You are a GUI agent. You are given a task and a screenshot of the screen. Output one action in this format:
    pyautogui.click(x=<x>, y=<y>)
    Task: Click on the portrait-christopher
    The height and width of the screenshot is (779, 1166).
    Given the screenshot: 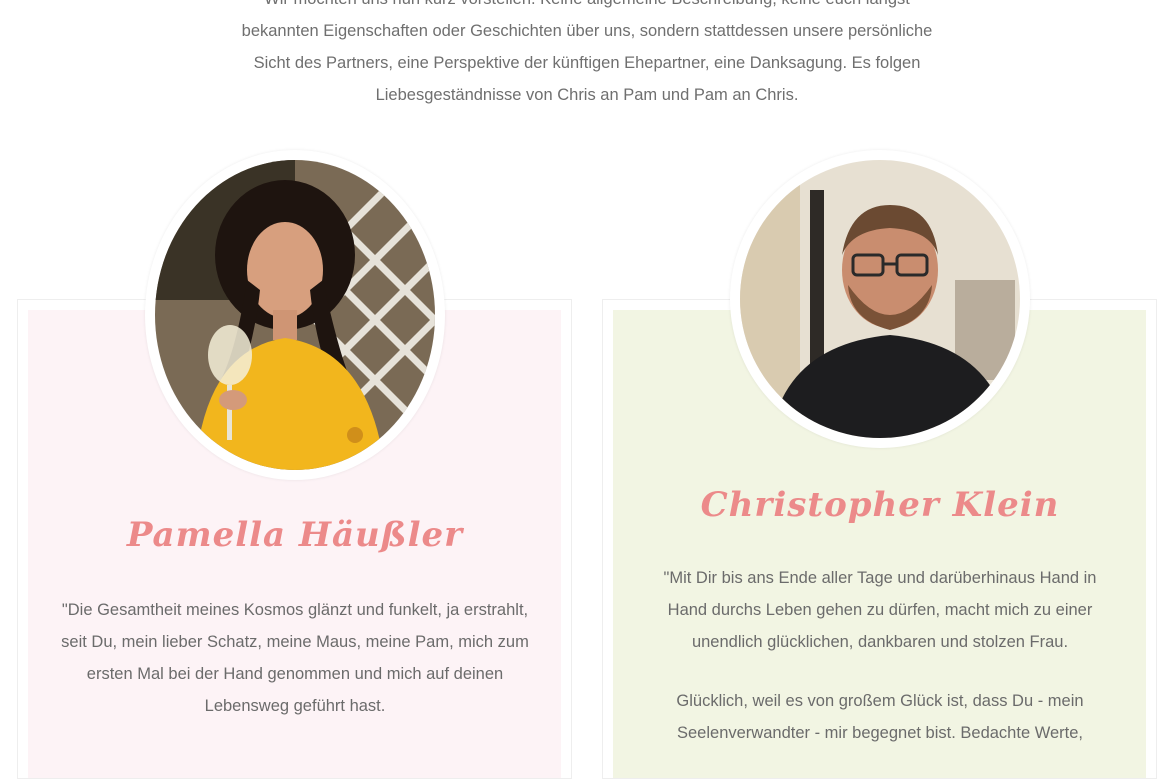 What is the action you would take?
    pyautogui.click(x=880, y=299)
    